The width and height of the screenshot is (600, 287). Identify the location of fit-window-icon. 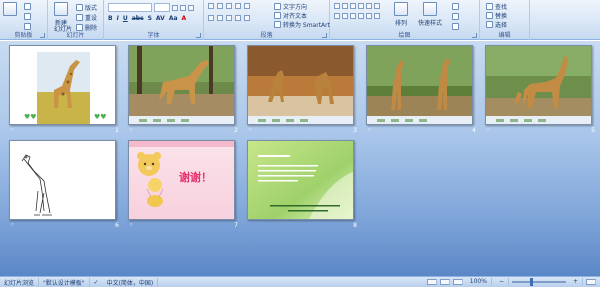
(591, 281).